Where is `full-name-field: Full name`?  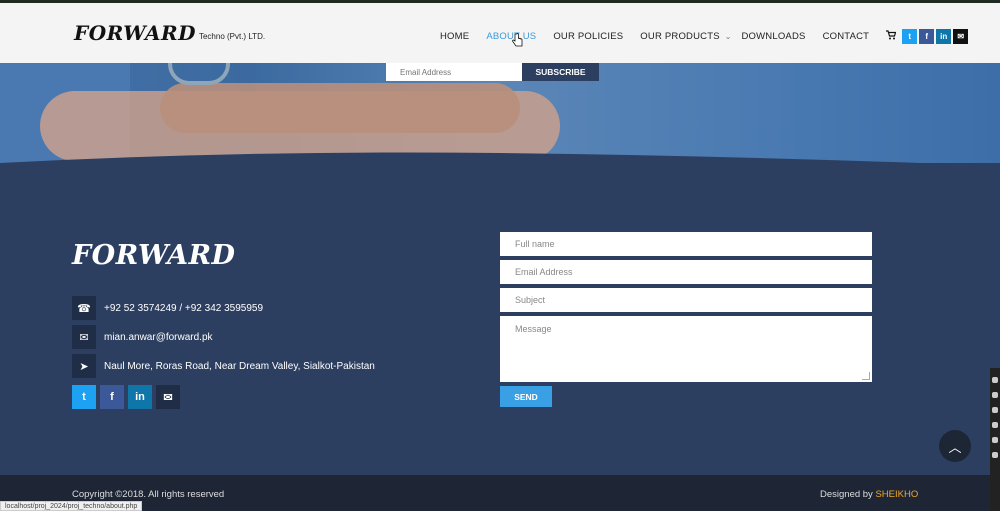 full-name-field: Full name is located at coordinates (686, 244).